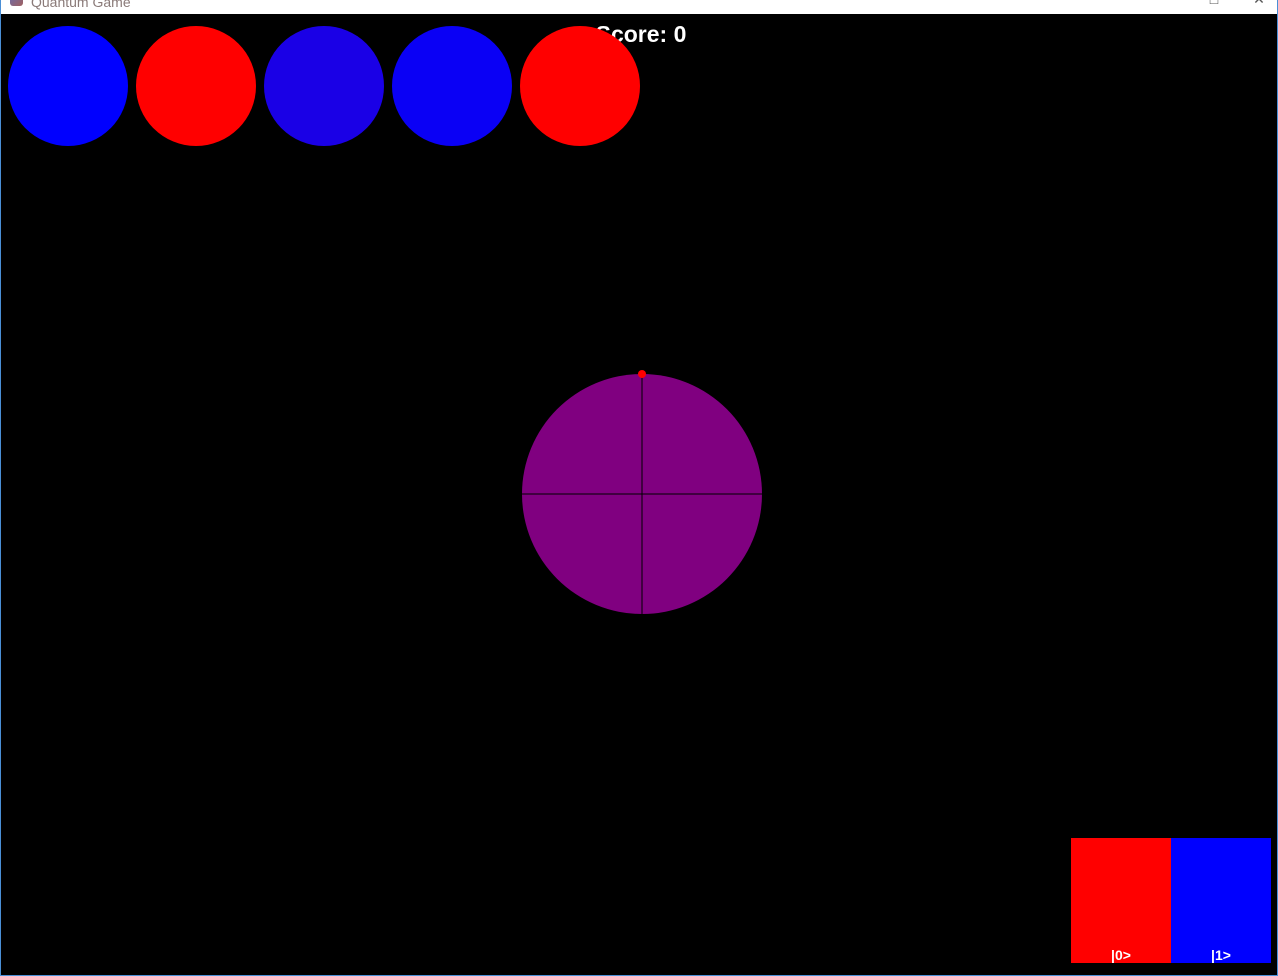  Describe the element at coordinates (16, 3) in the screenshot. I see `app-icon` at that location.